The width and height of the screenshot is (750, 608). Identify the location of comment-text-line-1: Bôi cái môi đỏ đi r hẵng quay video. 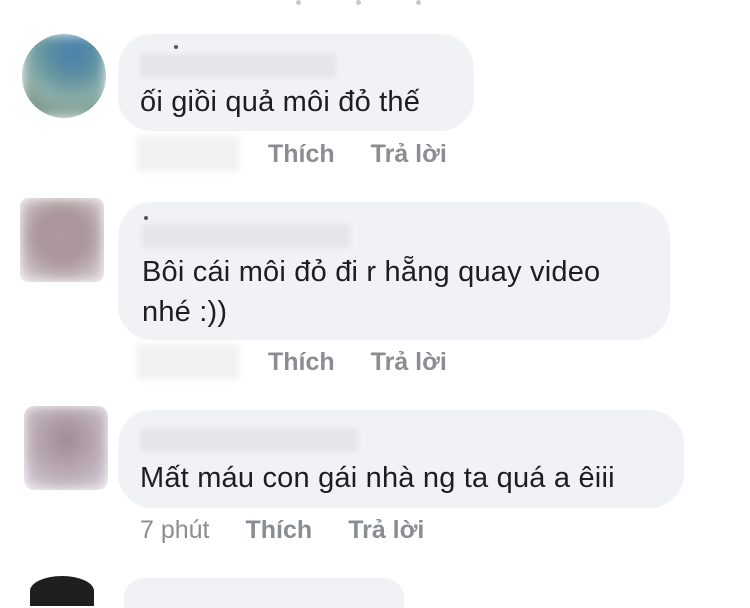
(371, 272).